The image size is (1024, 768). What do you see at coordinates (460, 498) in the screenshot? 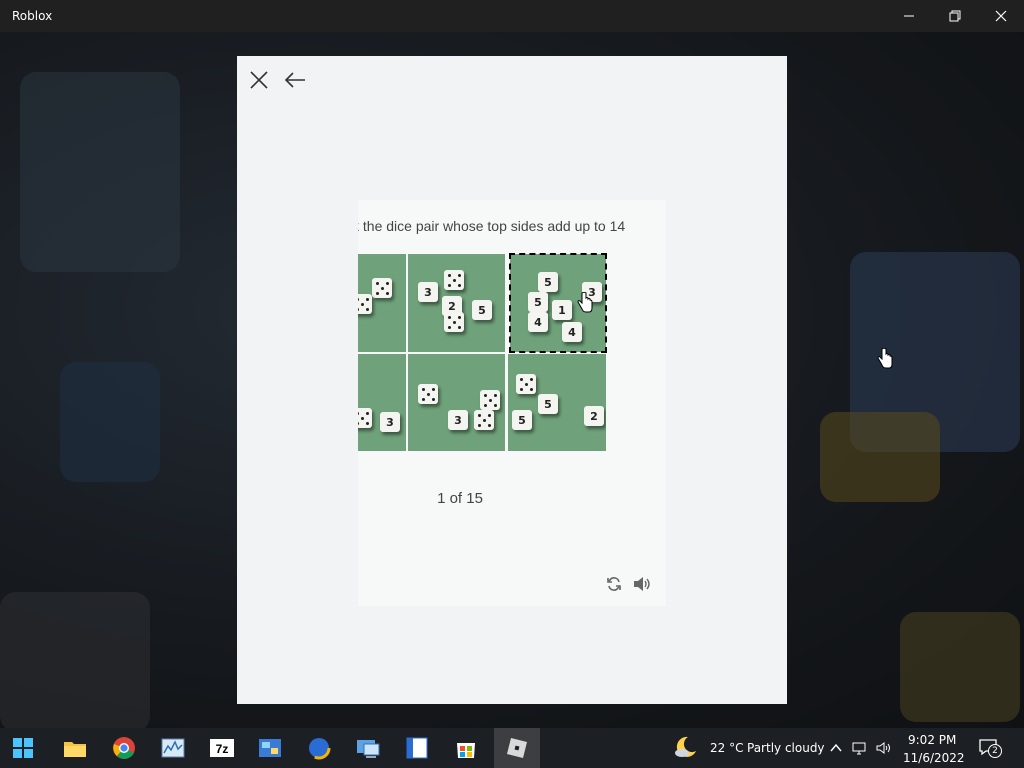
I see `captcha-progress: 1 of 15` at bounding box center [460, 498].